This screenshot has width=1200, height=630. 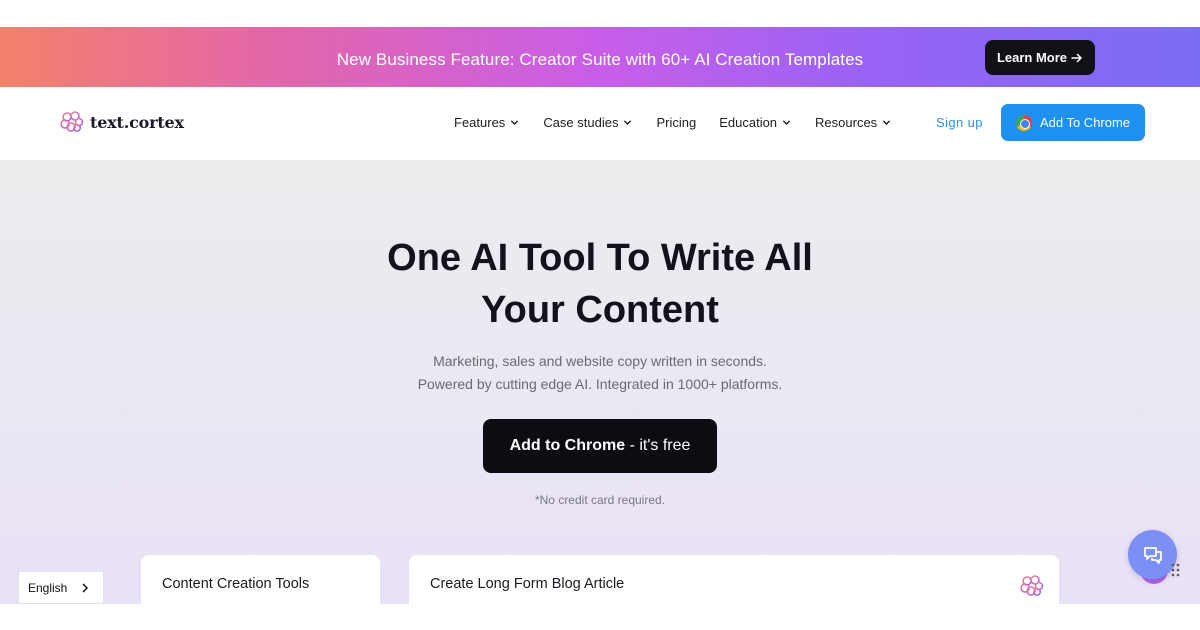 I want to click on cta-light-label: - it's free, so click(x=658, y=445).